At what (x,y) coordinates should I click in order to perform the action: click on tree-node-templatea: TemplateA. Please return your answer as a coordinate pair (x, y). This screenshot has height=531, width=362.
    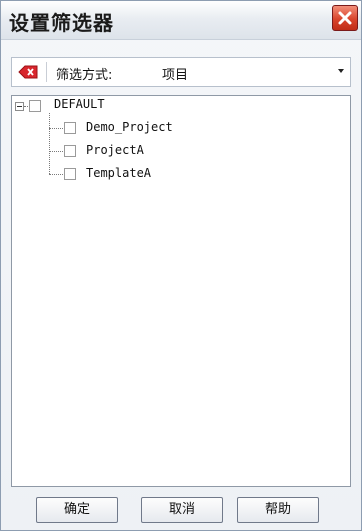
    Looking at the image, I should click on (118, 173).